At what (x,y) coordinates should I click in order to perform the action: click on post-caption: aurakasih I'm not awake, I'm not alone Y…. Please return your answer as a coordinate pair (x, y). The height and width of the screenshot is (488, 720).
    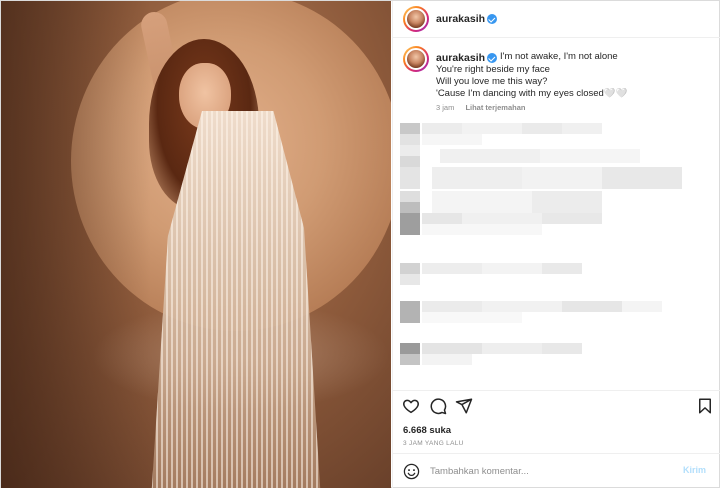
    Looking at the image, I should click on (556, 79).